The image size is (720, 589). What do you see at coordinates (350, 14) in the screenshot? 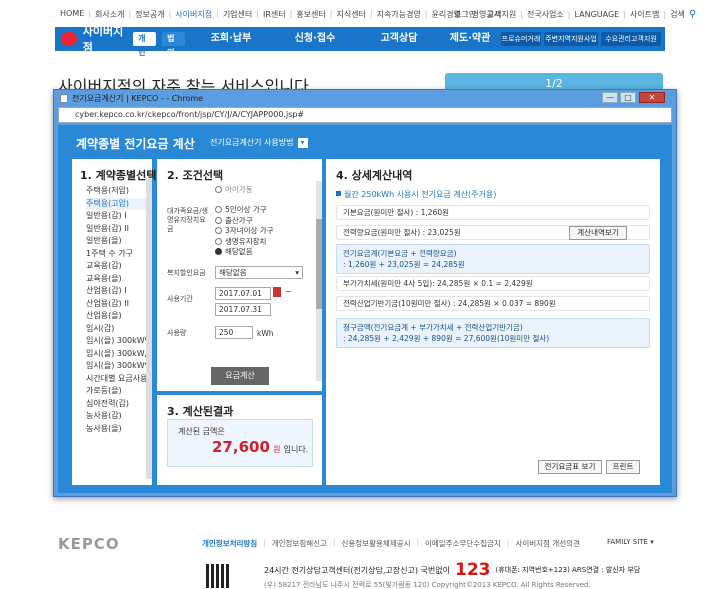
I see `util-link-knowledge: 지식센터` at bounding box center [350, 14].